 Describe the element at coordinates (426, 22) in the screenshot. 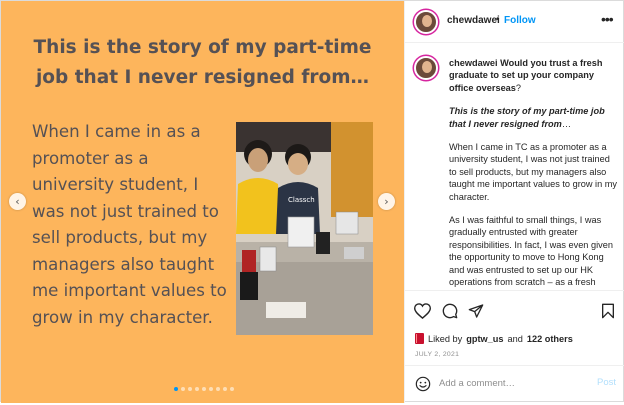

I see `author-avatar` at that location.